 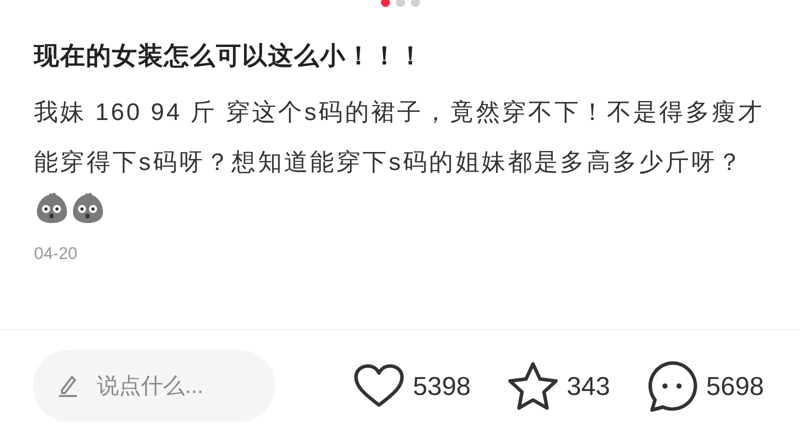 What do you see at coordinates (672, 386) in the screenshot?
I see `chat-icon` at bounding box center [672, 386].